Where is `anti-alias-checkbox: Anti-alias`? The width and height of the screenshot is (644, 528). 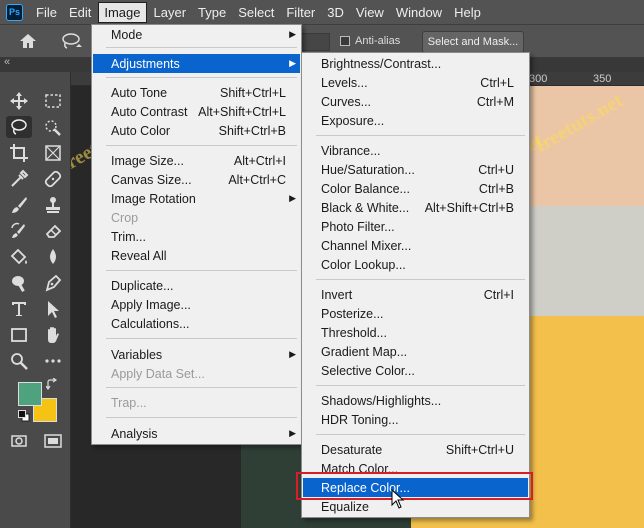 anti-alias-checkbox: Anti-alias is located at coordinates (370, 41).